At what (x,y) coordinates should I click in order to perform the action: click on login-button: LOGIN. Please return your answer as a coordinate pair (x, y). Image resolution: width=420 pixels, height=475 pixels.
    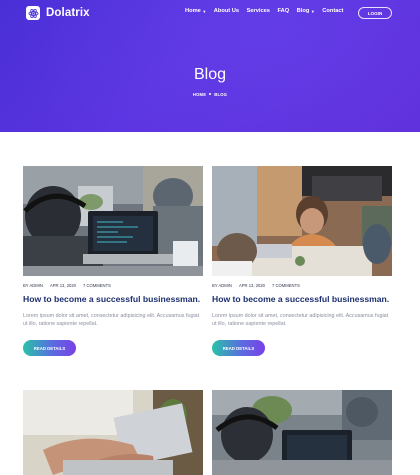
    Looking at the image, I should click on (375, 13).